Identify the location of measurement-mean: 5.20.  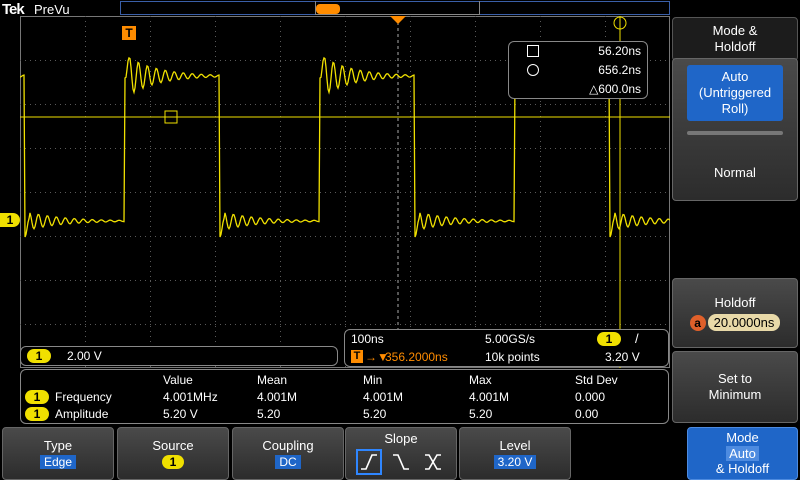
(269, 414).